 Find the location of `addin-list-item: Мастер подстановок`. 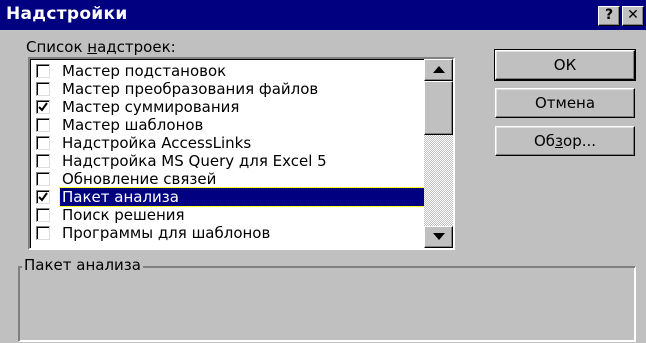

addin-list-item: Мастер подстановок is located at coordinates (228, 71).